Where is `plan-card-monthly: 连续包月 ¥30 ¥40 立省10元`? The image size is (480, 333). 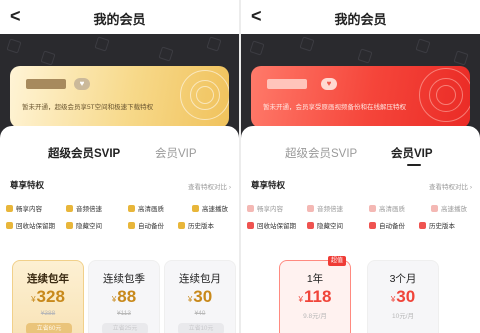
plan-card-monthly: 连续包月 ¥30 ¥40 立省10元 is located at coordinates (200, 296).